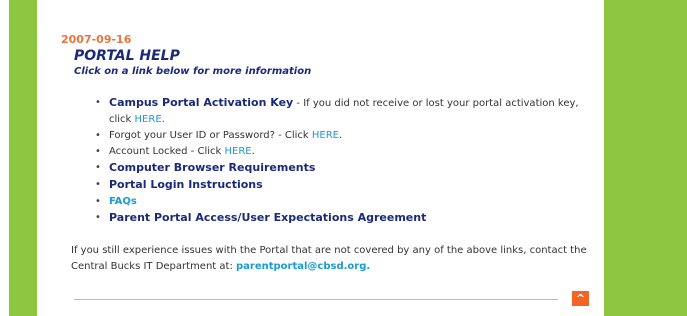  I want to click on activation-here-link: HERE, so click(148, 119).